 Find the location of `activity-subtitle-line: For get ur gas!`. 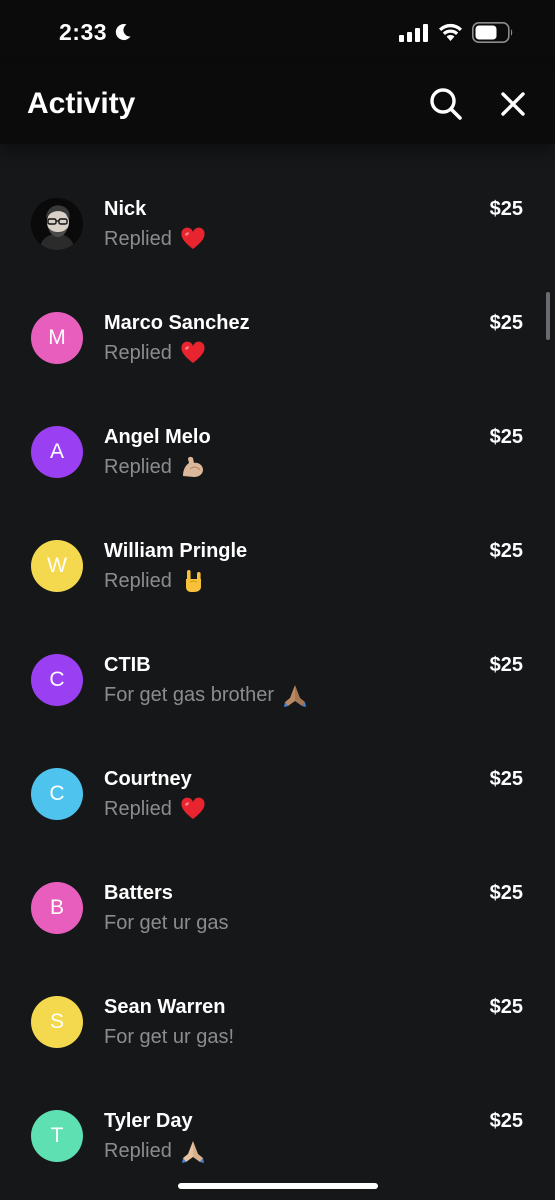

activity-subtitle-line: For get ur gas! is located at coordinates (169, 1037).